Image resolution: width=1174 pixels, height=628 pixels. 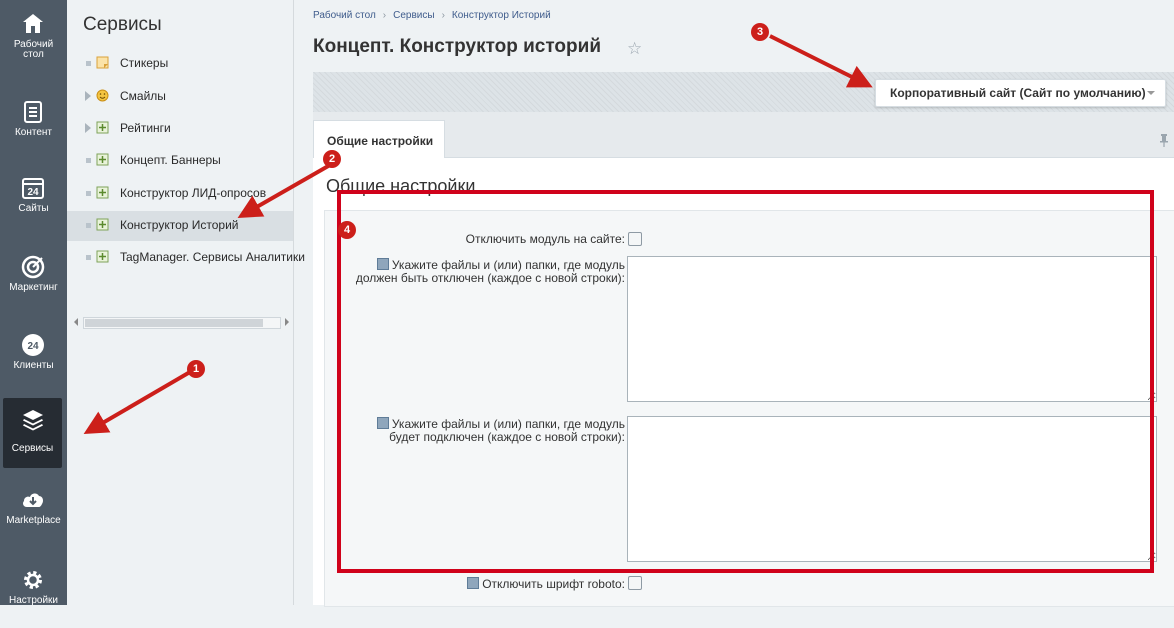 I want to click on cloud-download-icon, so click(x=33, y=500).